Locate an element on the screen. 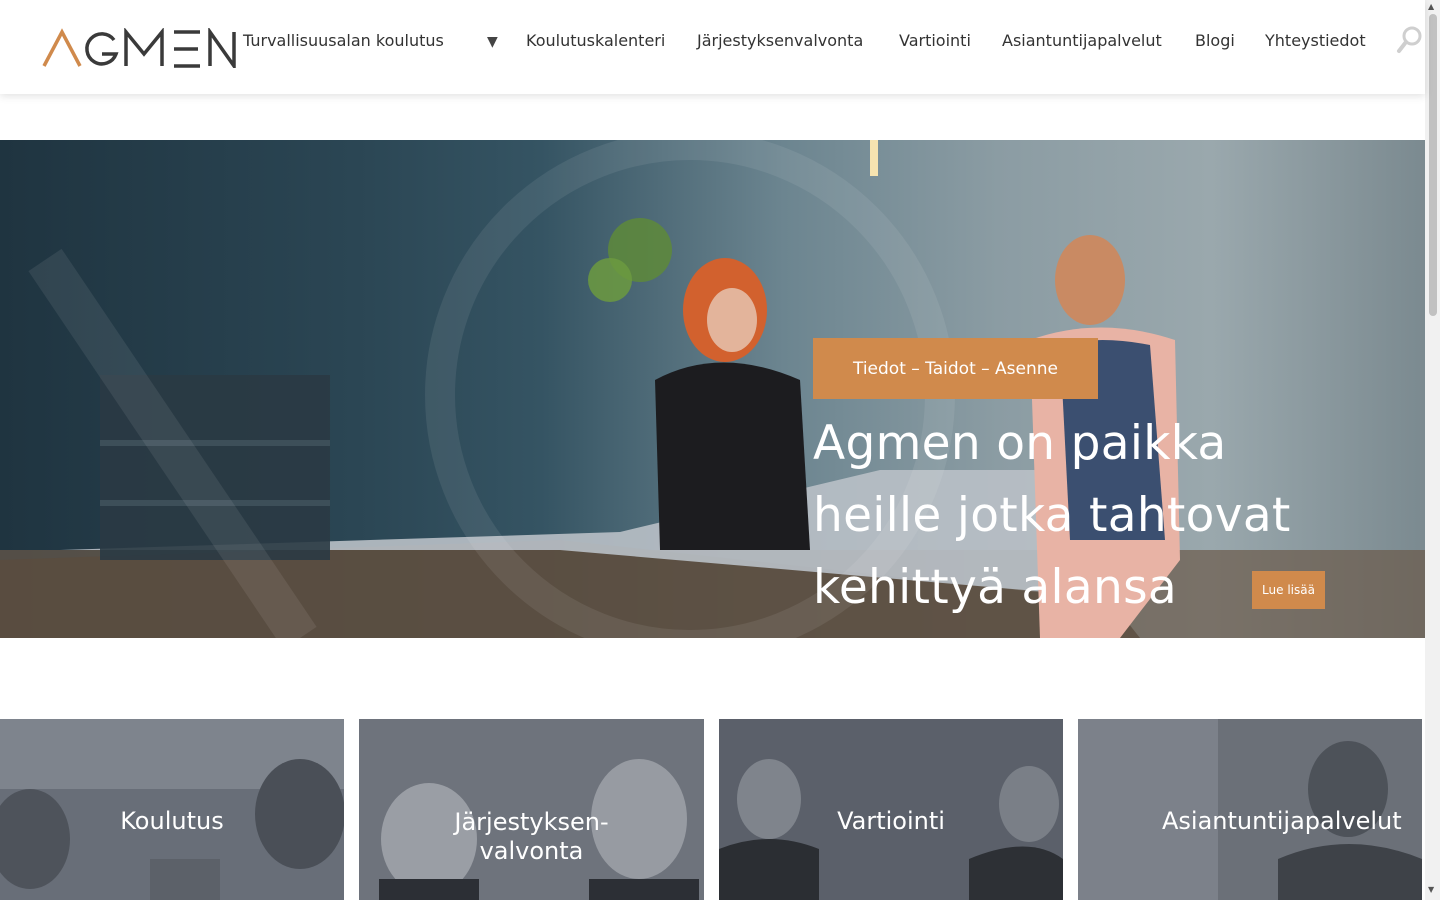 The width and height of the screenshot is (1440, 900). scroll-up-icon: ▲ is located at coordinates (1431, 6).